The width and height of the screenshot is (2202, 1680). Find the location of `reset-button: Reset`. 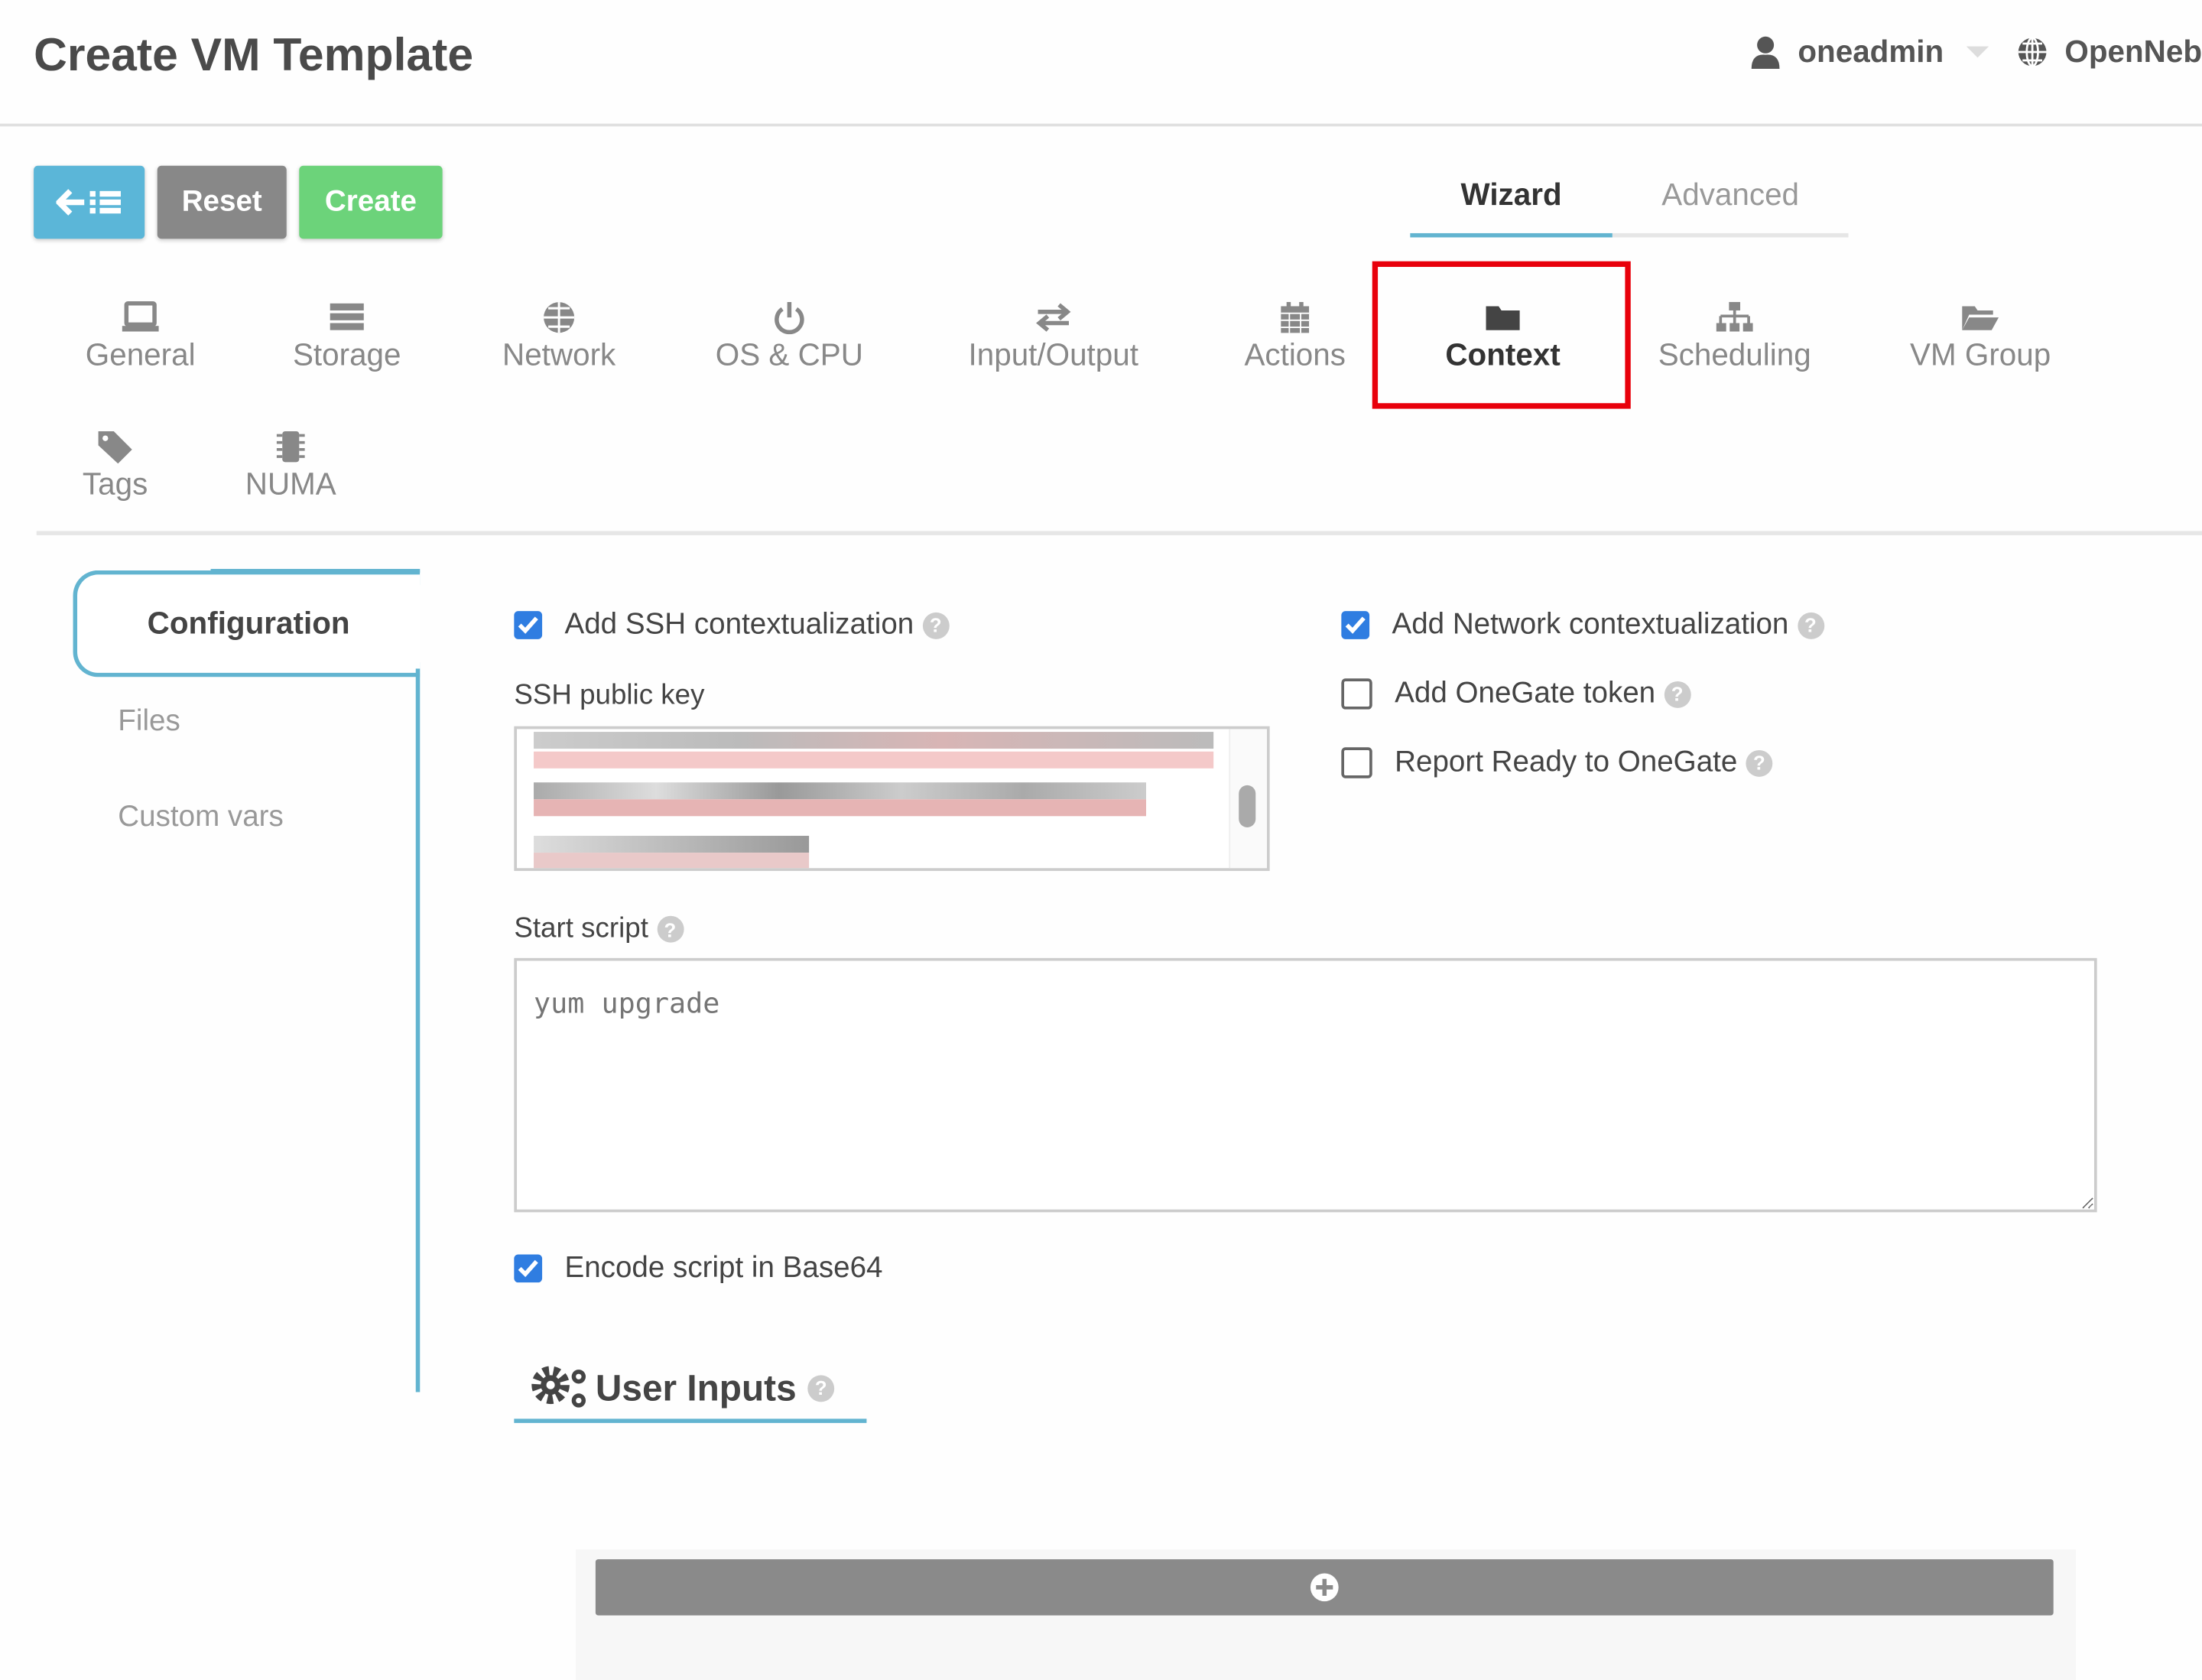

reset-button: Reset is located at coordinates (222, 202).